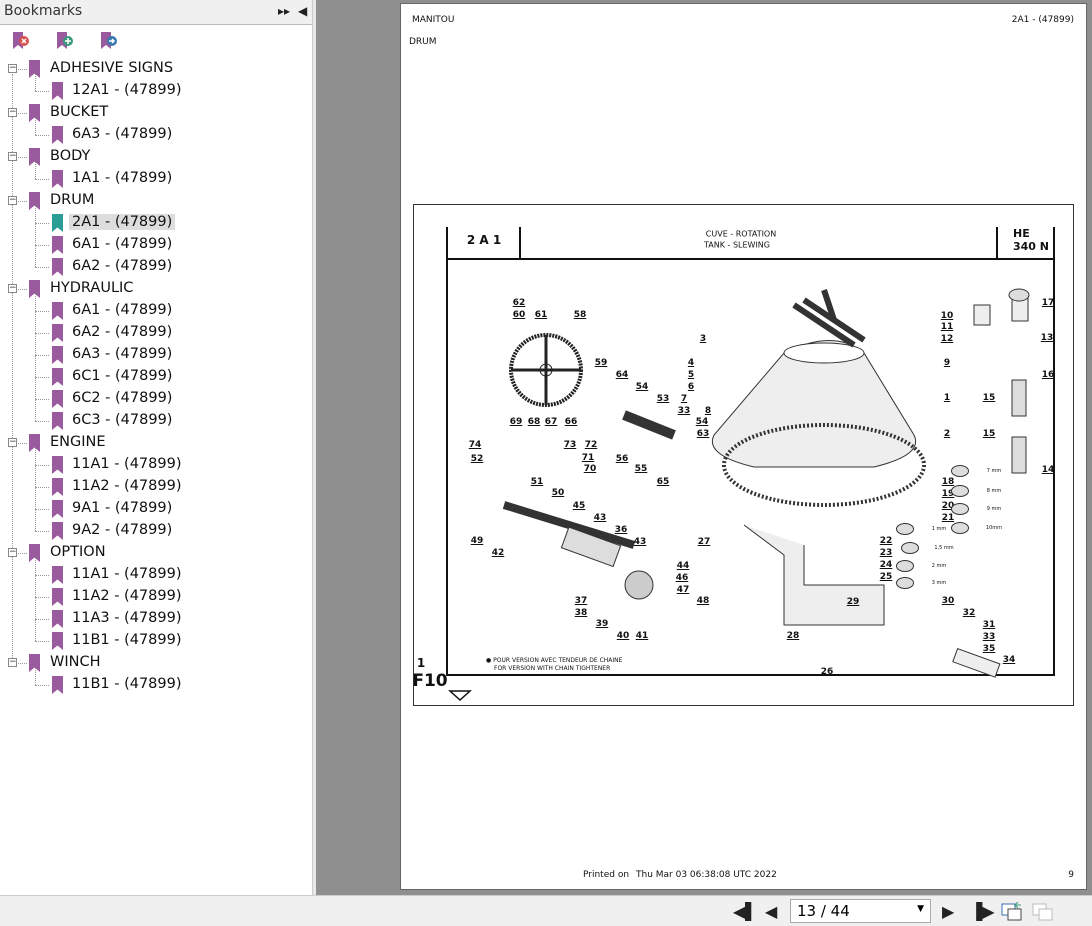  I want to click on part-callout: 6, so click(691, 387).